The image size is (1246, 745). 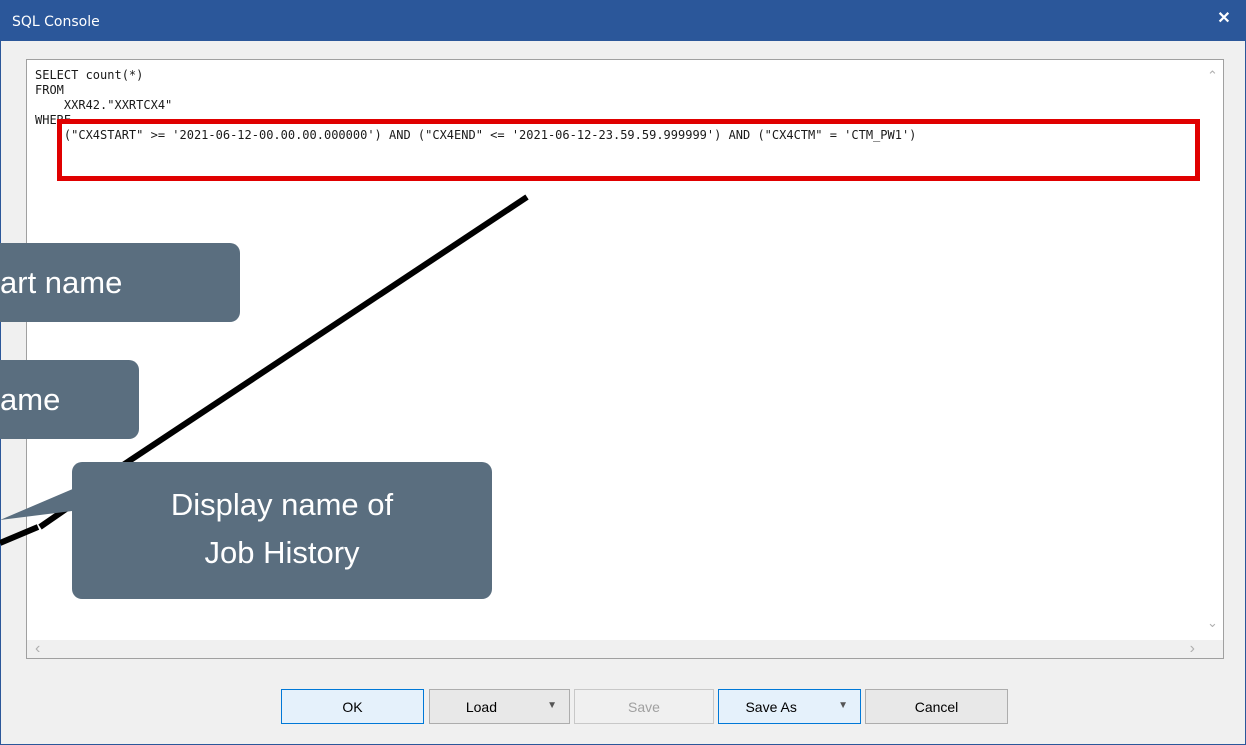 What do you see at coordinates (282, 552) in the screenshot?
I see `callout-job-history-line2: Job History` at bounding box center [282, 552].